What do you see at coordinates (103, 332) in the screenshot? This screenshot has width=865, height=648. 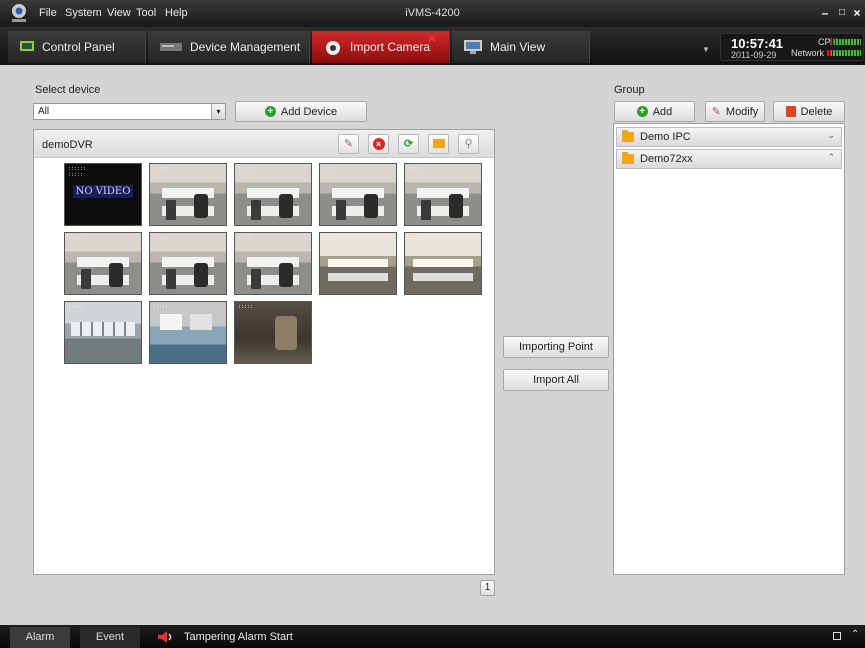 I see `camera-thumbnail-11: :::::` at bounding box center [103, 332].